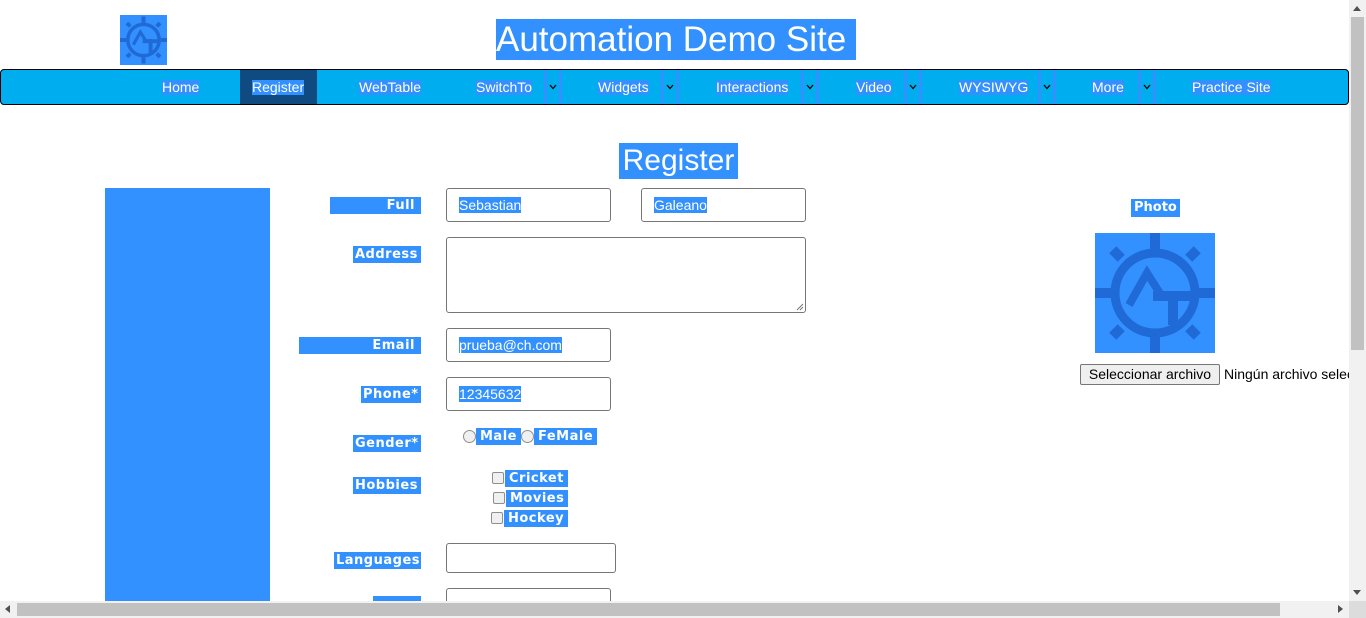 Image resolution: width=1366 pixels, height=618 pixels. What do you see at coordinates (528, 594) in the screenshot?
I see `skills-select` at bounding box center [528, 594].